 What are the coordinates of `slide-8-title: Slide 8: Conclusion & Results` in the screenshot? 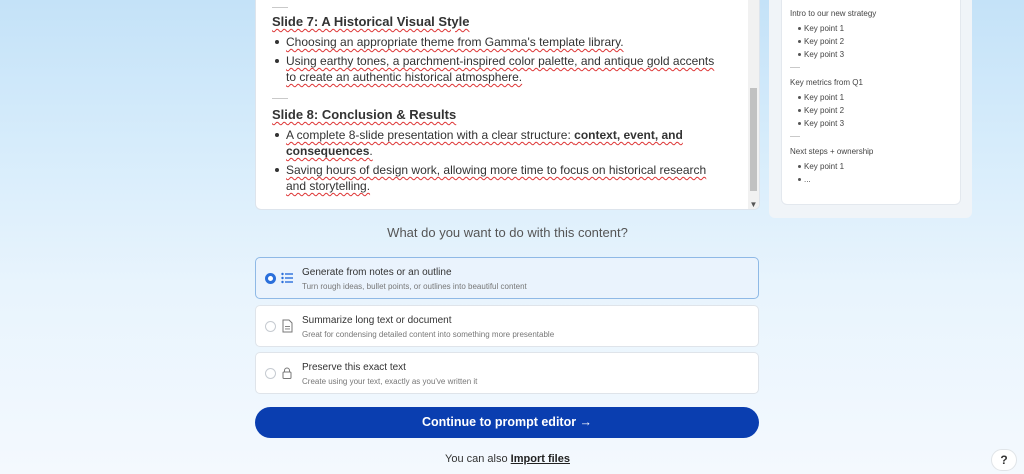 It's located at (364, 114).